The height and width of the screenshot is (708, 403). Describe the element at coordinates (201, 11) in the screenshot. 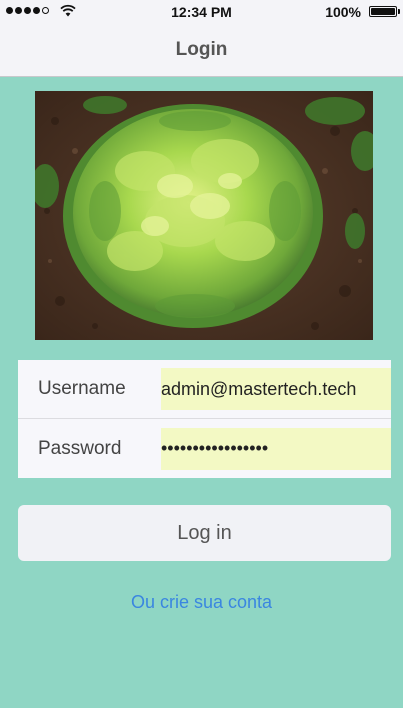

I see `status-bar: 12:34 PM 100%` at that location.